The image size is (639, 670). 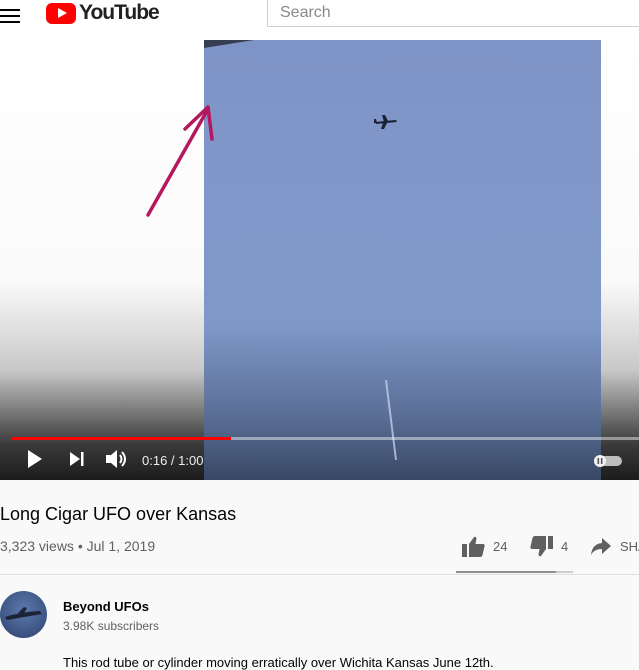 I want to click on video-title: Long Cigar UFO over Kansas, so click(x=118, y=514).